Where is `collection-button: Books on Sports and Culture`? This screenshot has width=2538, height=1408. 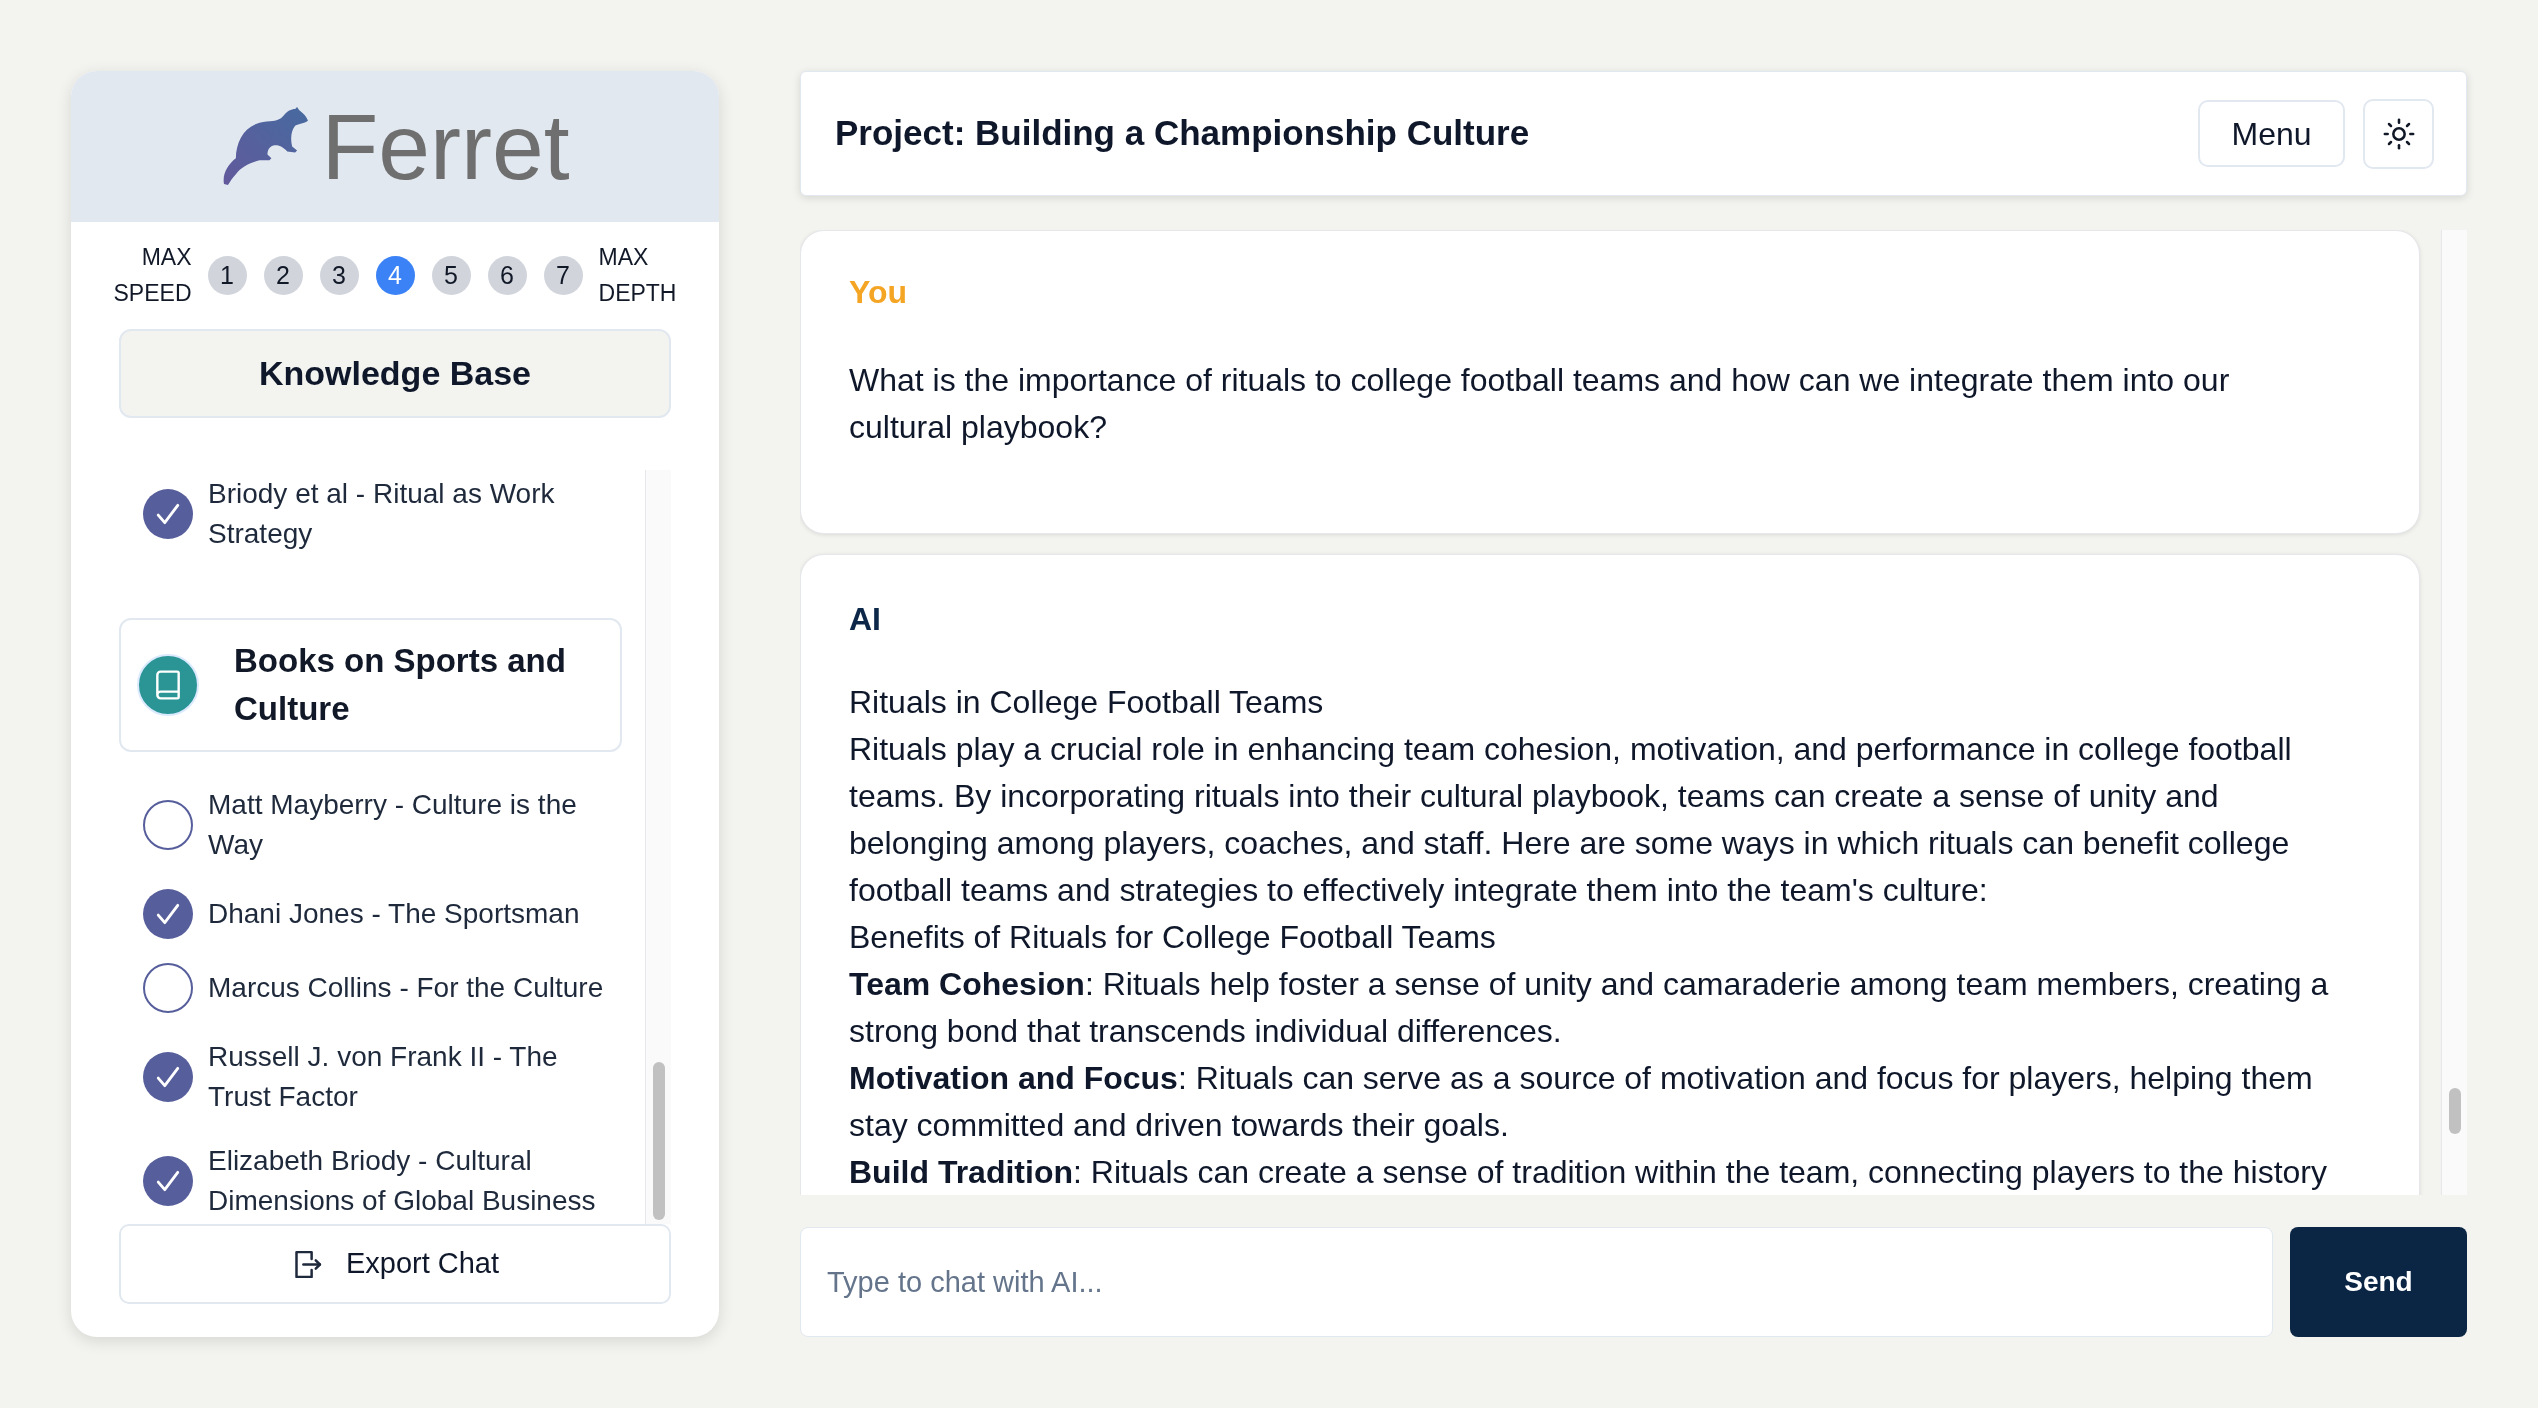
collection-button: Books on Sports and Culture is located at coordinates (370, 685).